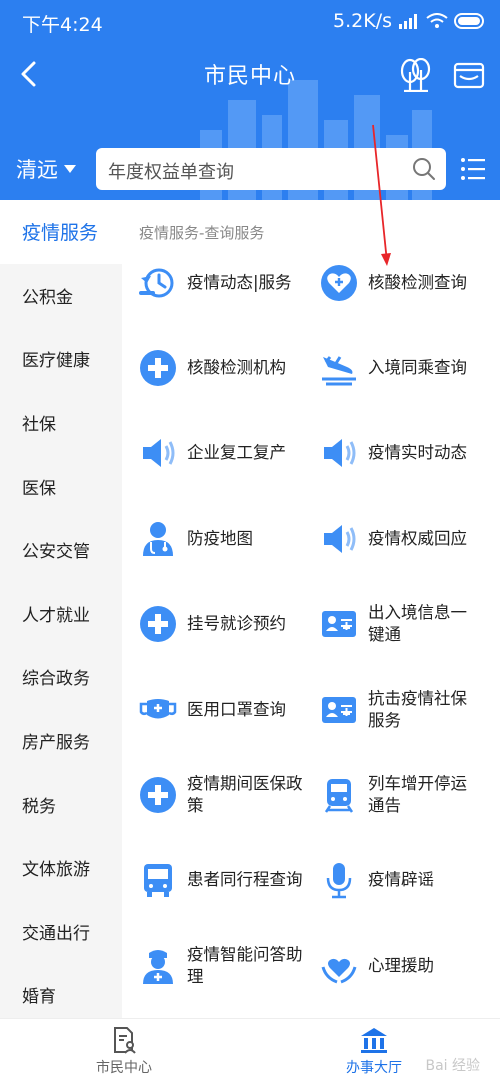 The image size is (500, 1083). I want to click on service-item: 防疫地图, so click(213, 538).